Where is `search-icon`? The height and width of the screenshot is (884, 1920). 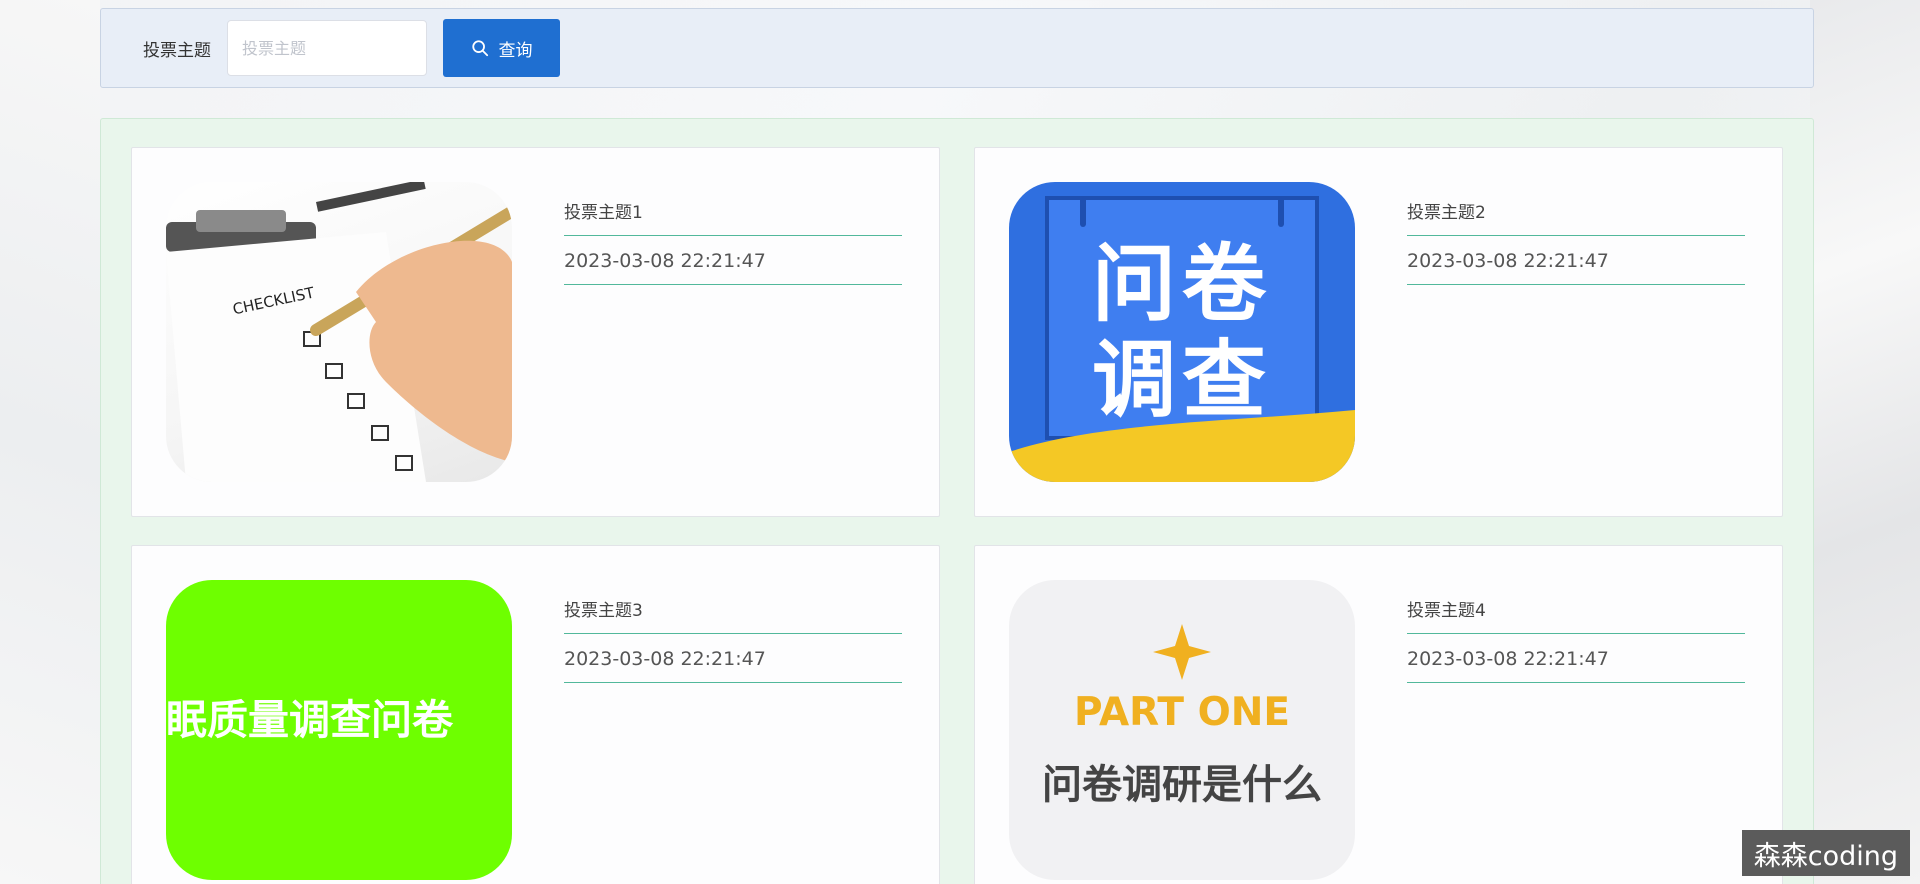 search-icon is located at coordinates (479, 48).